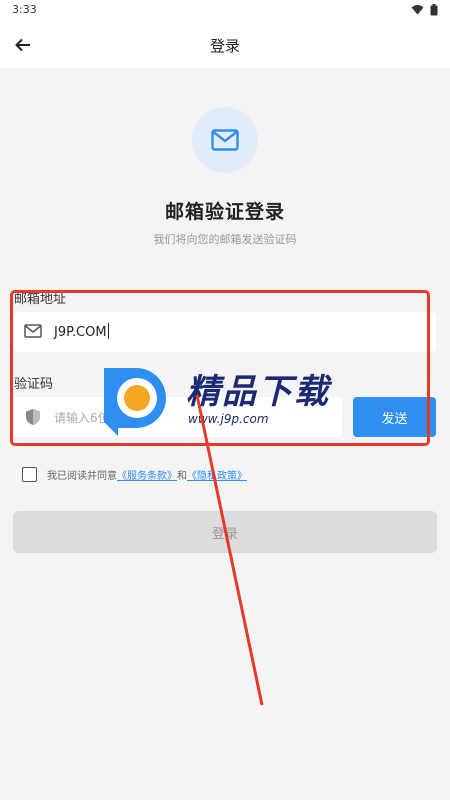  What do you see at coordinates (29, 474) in the screenshot?
I see `agree-checkbox` at bounding box center [29, 474].